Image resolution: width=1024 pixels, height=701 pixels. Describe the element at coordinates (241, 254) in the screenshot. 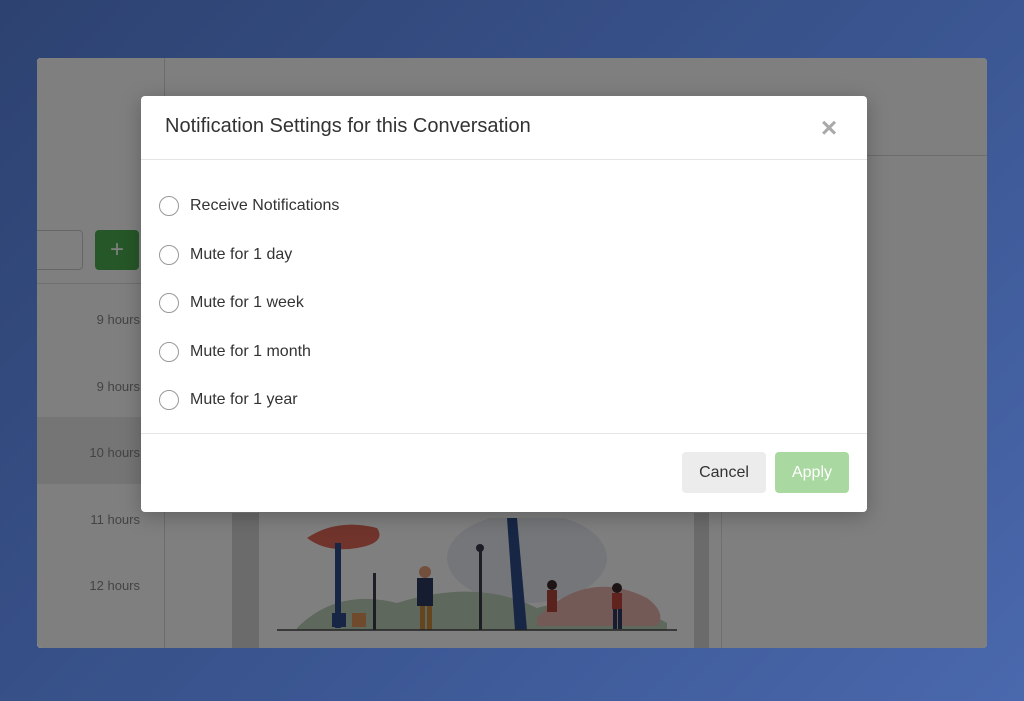

I see `option-label: Mute for 1 day` at that location.